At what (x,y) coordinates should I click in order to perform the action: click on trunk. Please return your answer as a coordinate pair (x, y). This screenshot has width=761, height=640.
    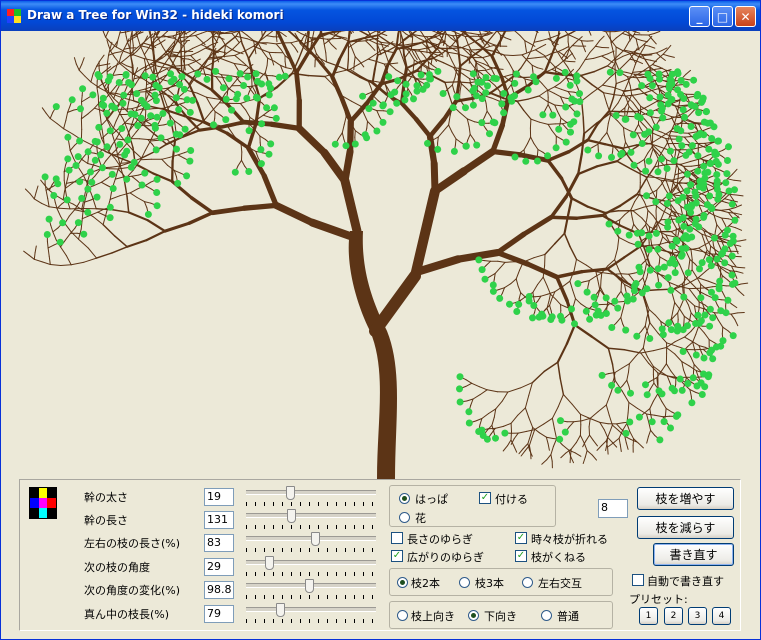
    Looking at the image, I should click on (372, 355).